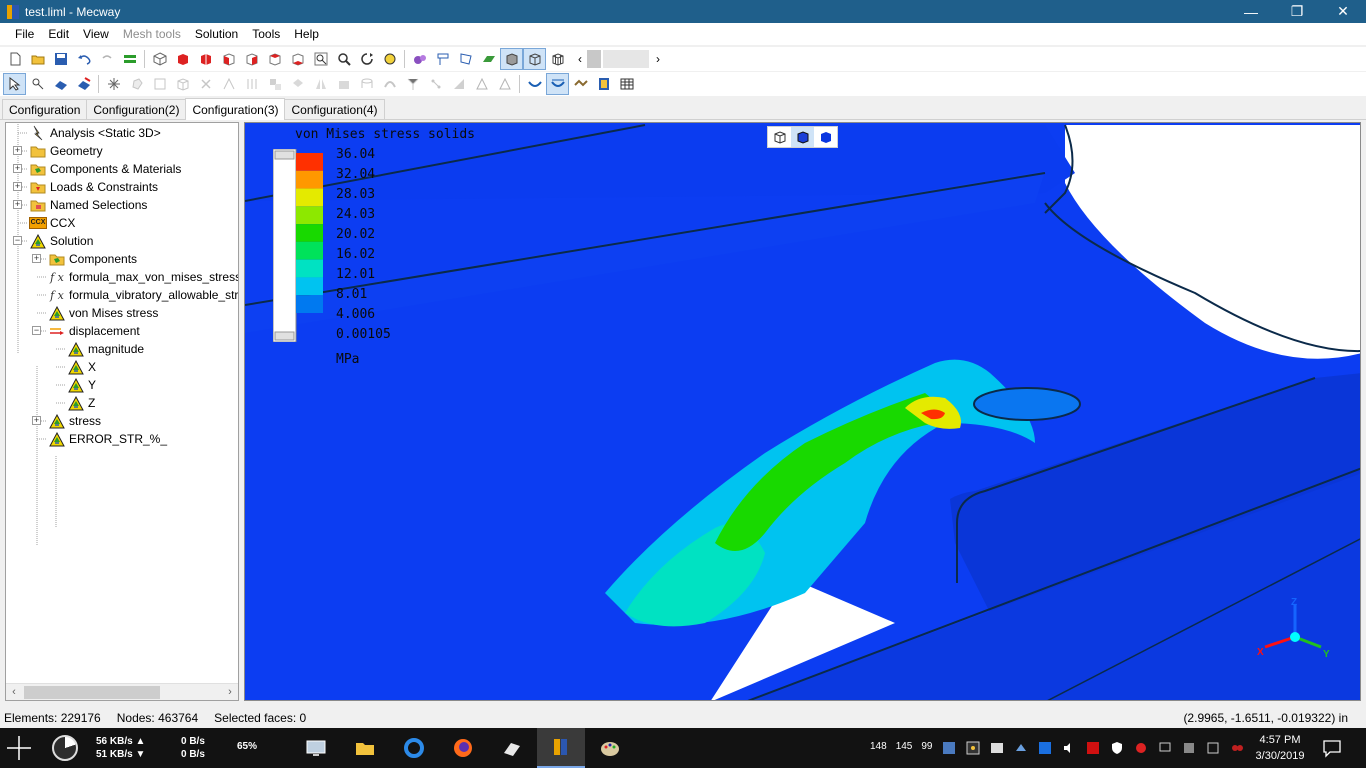  Describe the element at coordinates (105, 169) in the screenshot. I see `tree-node: Components & Materials` at that location.